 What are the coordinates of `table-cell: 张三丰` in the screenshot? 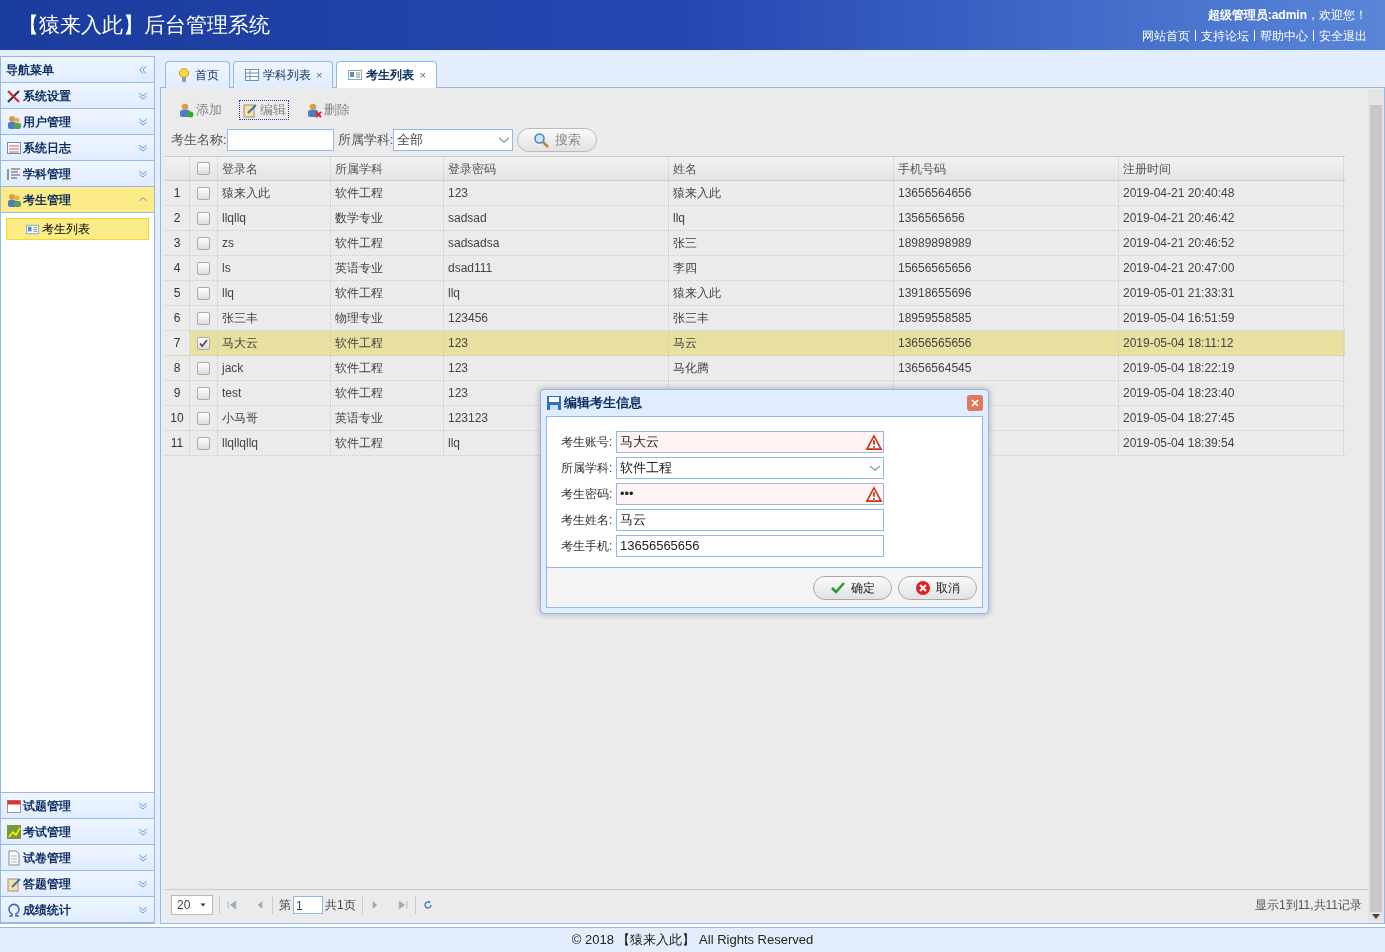 It's located at (274, 318).